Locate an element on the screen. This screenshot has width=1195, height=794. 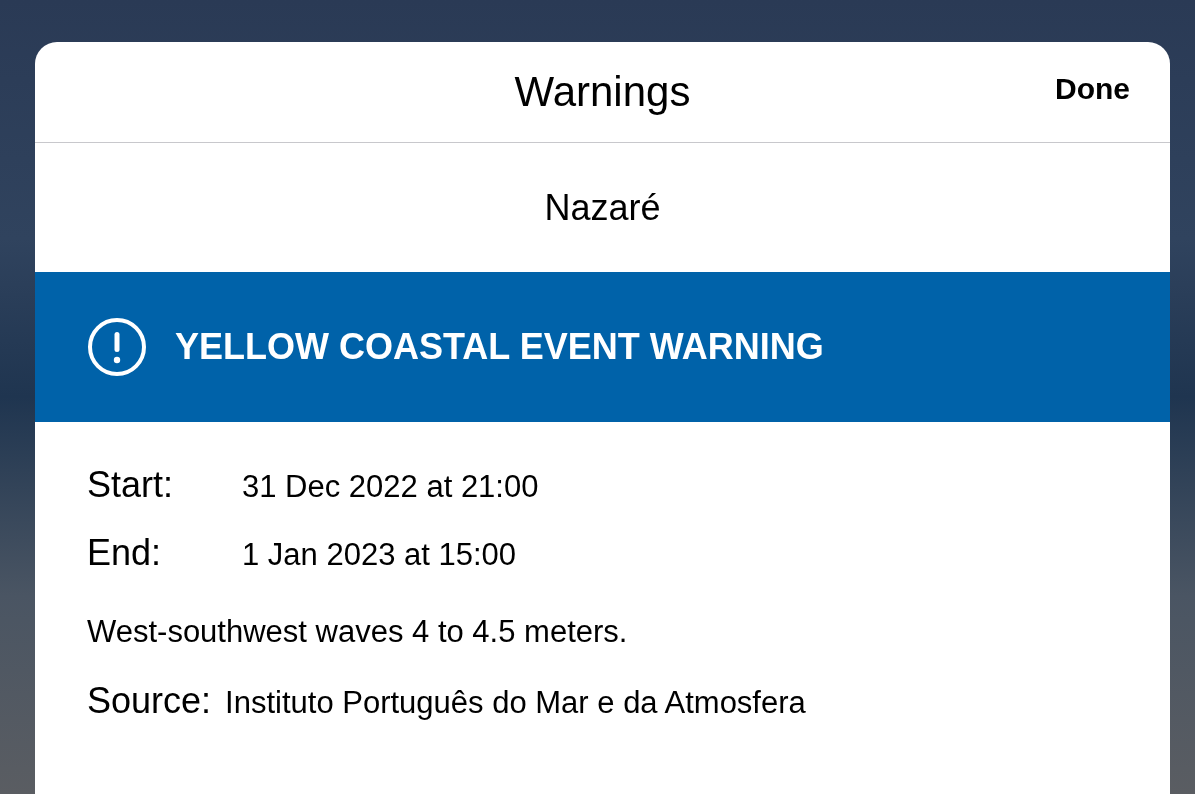
source-value: Instituto Português do Mar e da Atmosfera is located at coordinates (515, 703).